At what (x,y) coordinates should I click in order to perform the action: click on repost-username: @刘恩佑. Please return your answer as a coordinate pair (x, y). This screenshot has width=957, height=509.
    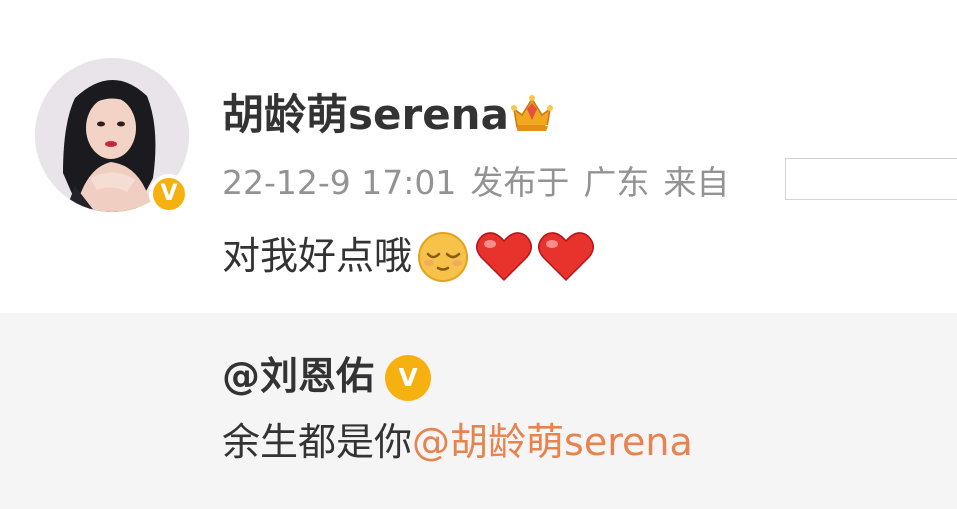
    Looking at the image, I should click on (298, 376).